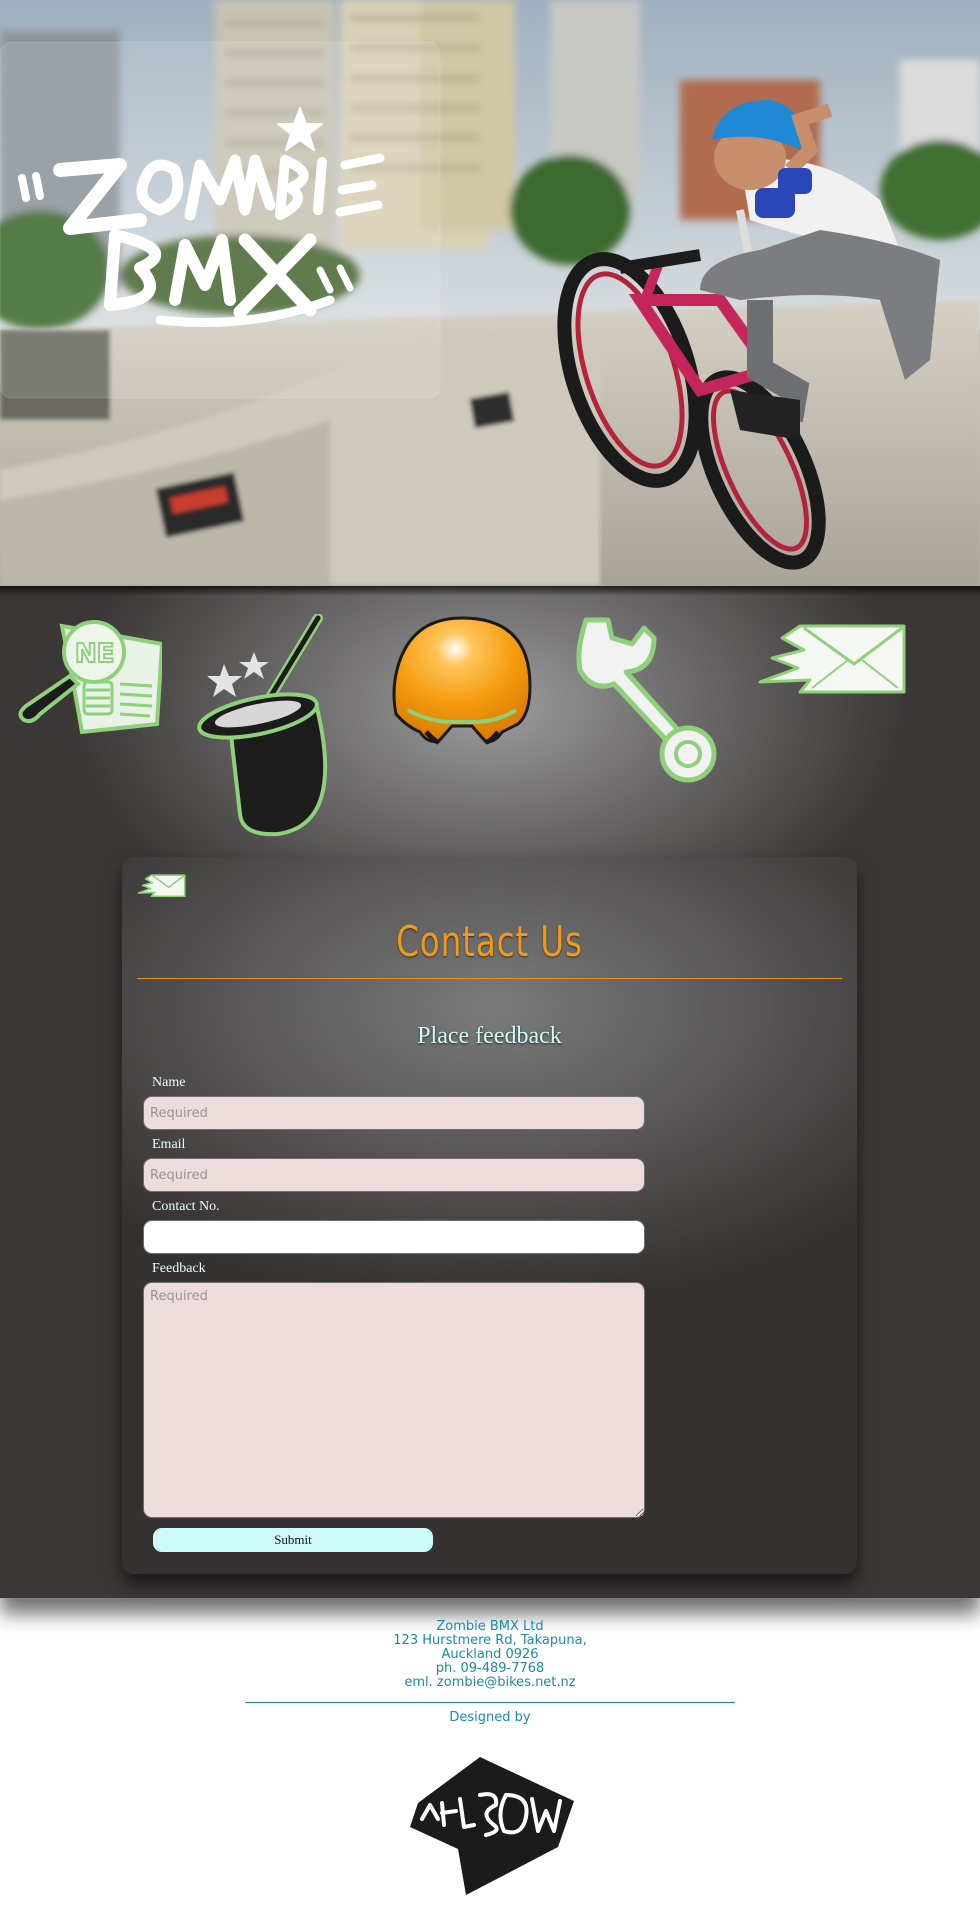  I want to click on nav-service, so click(647, 699).